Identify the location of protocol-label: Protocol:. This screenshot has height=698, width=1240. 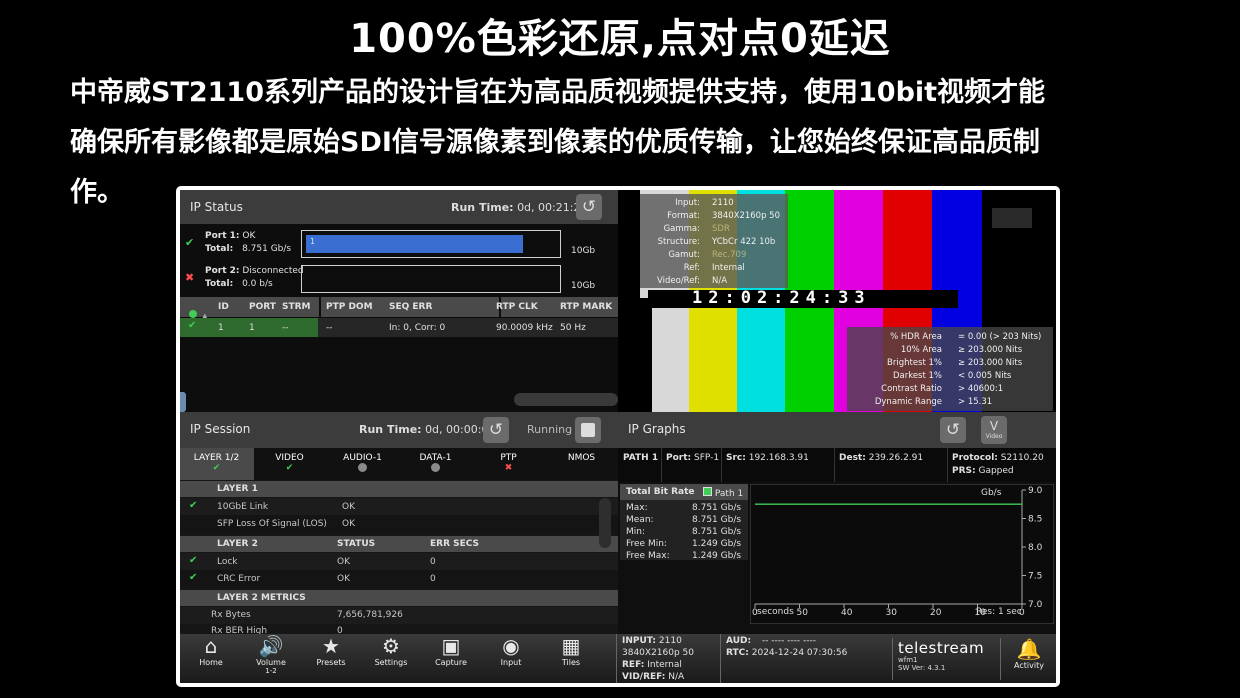
(975, 458).